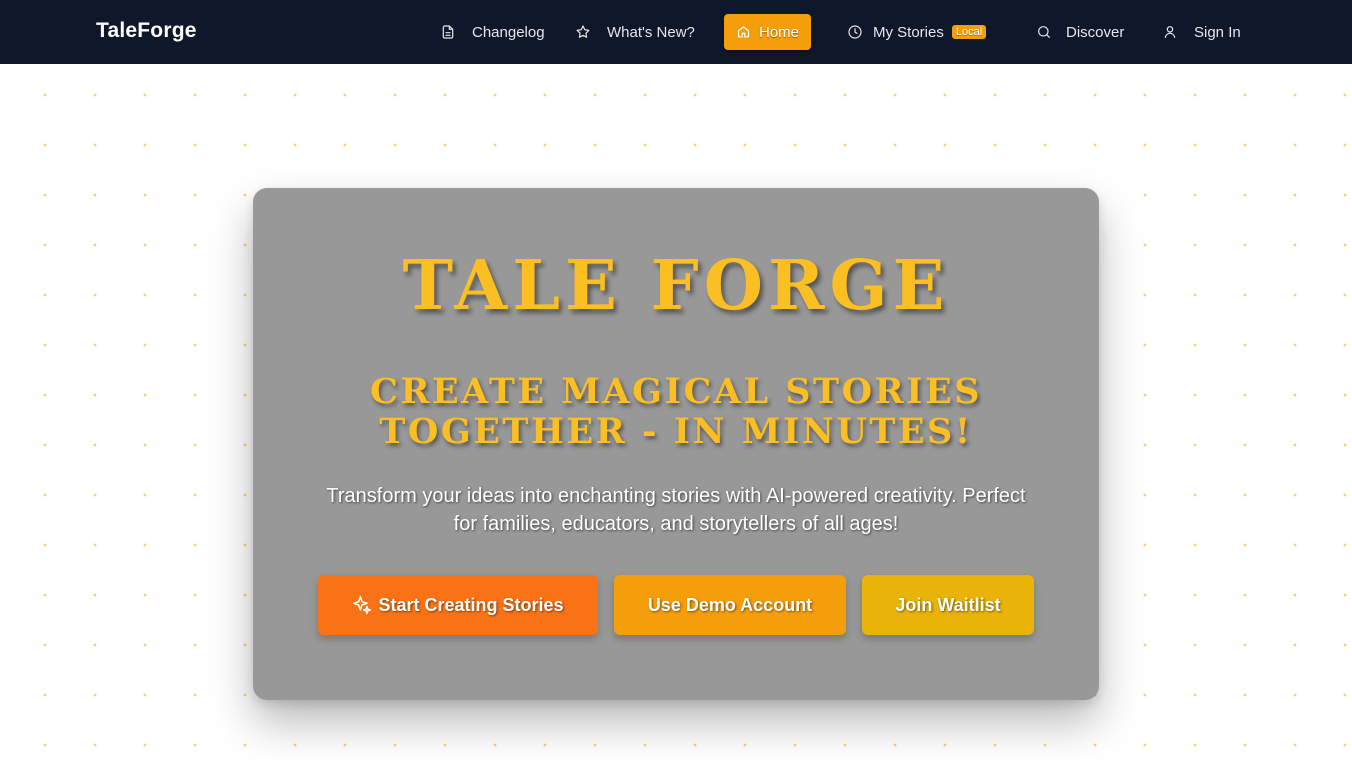 The width and height of the screenshot is (1352, 760). I want to click on nav-home: Home, so click(767, 32).